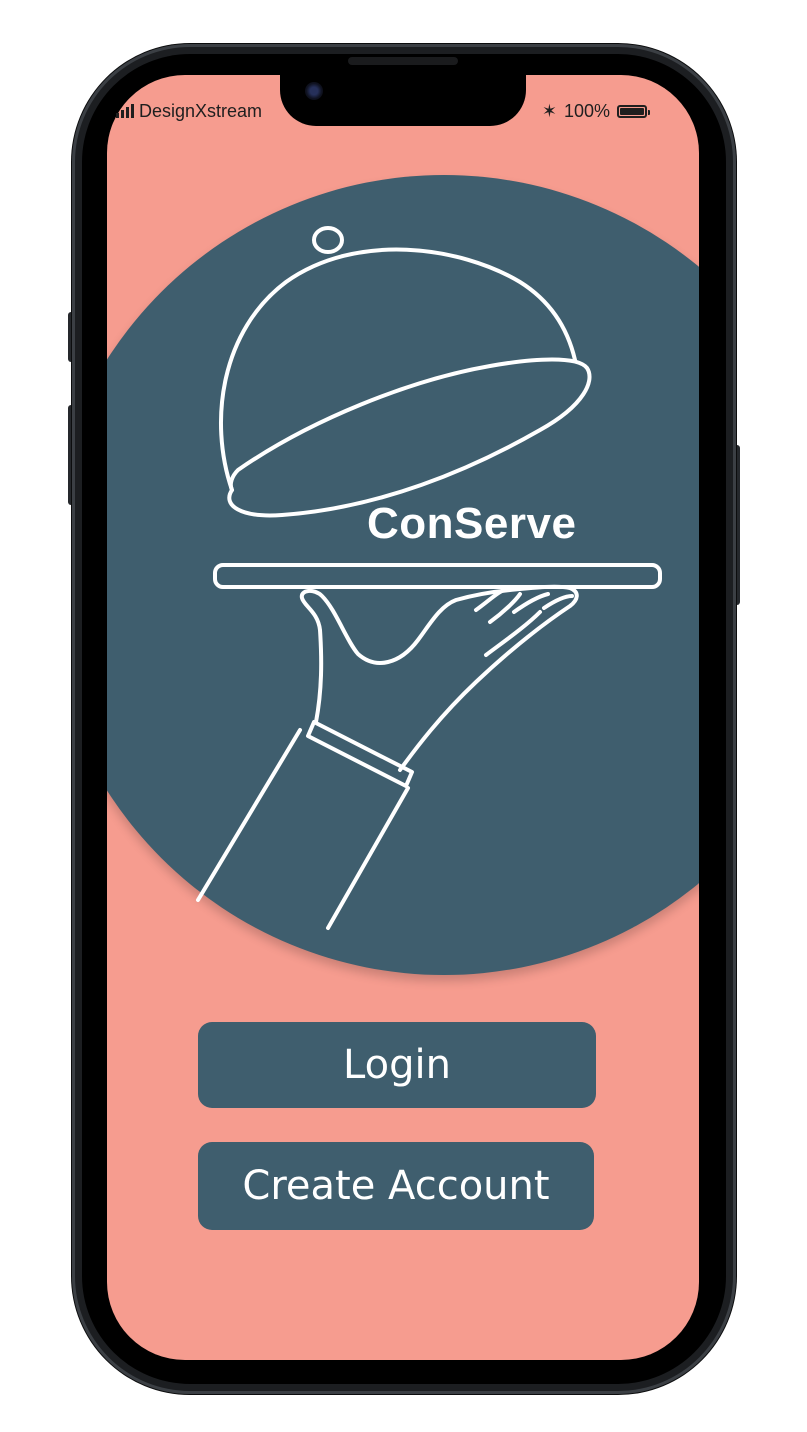  What do you see at coordinates (403, 61) in the screenshot?
I see `earpiece-speaker` at bounding box center [403, 61].